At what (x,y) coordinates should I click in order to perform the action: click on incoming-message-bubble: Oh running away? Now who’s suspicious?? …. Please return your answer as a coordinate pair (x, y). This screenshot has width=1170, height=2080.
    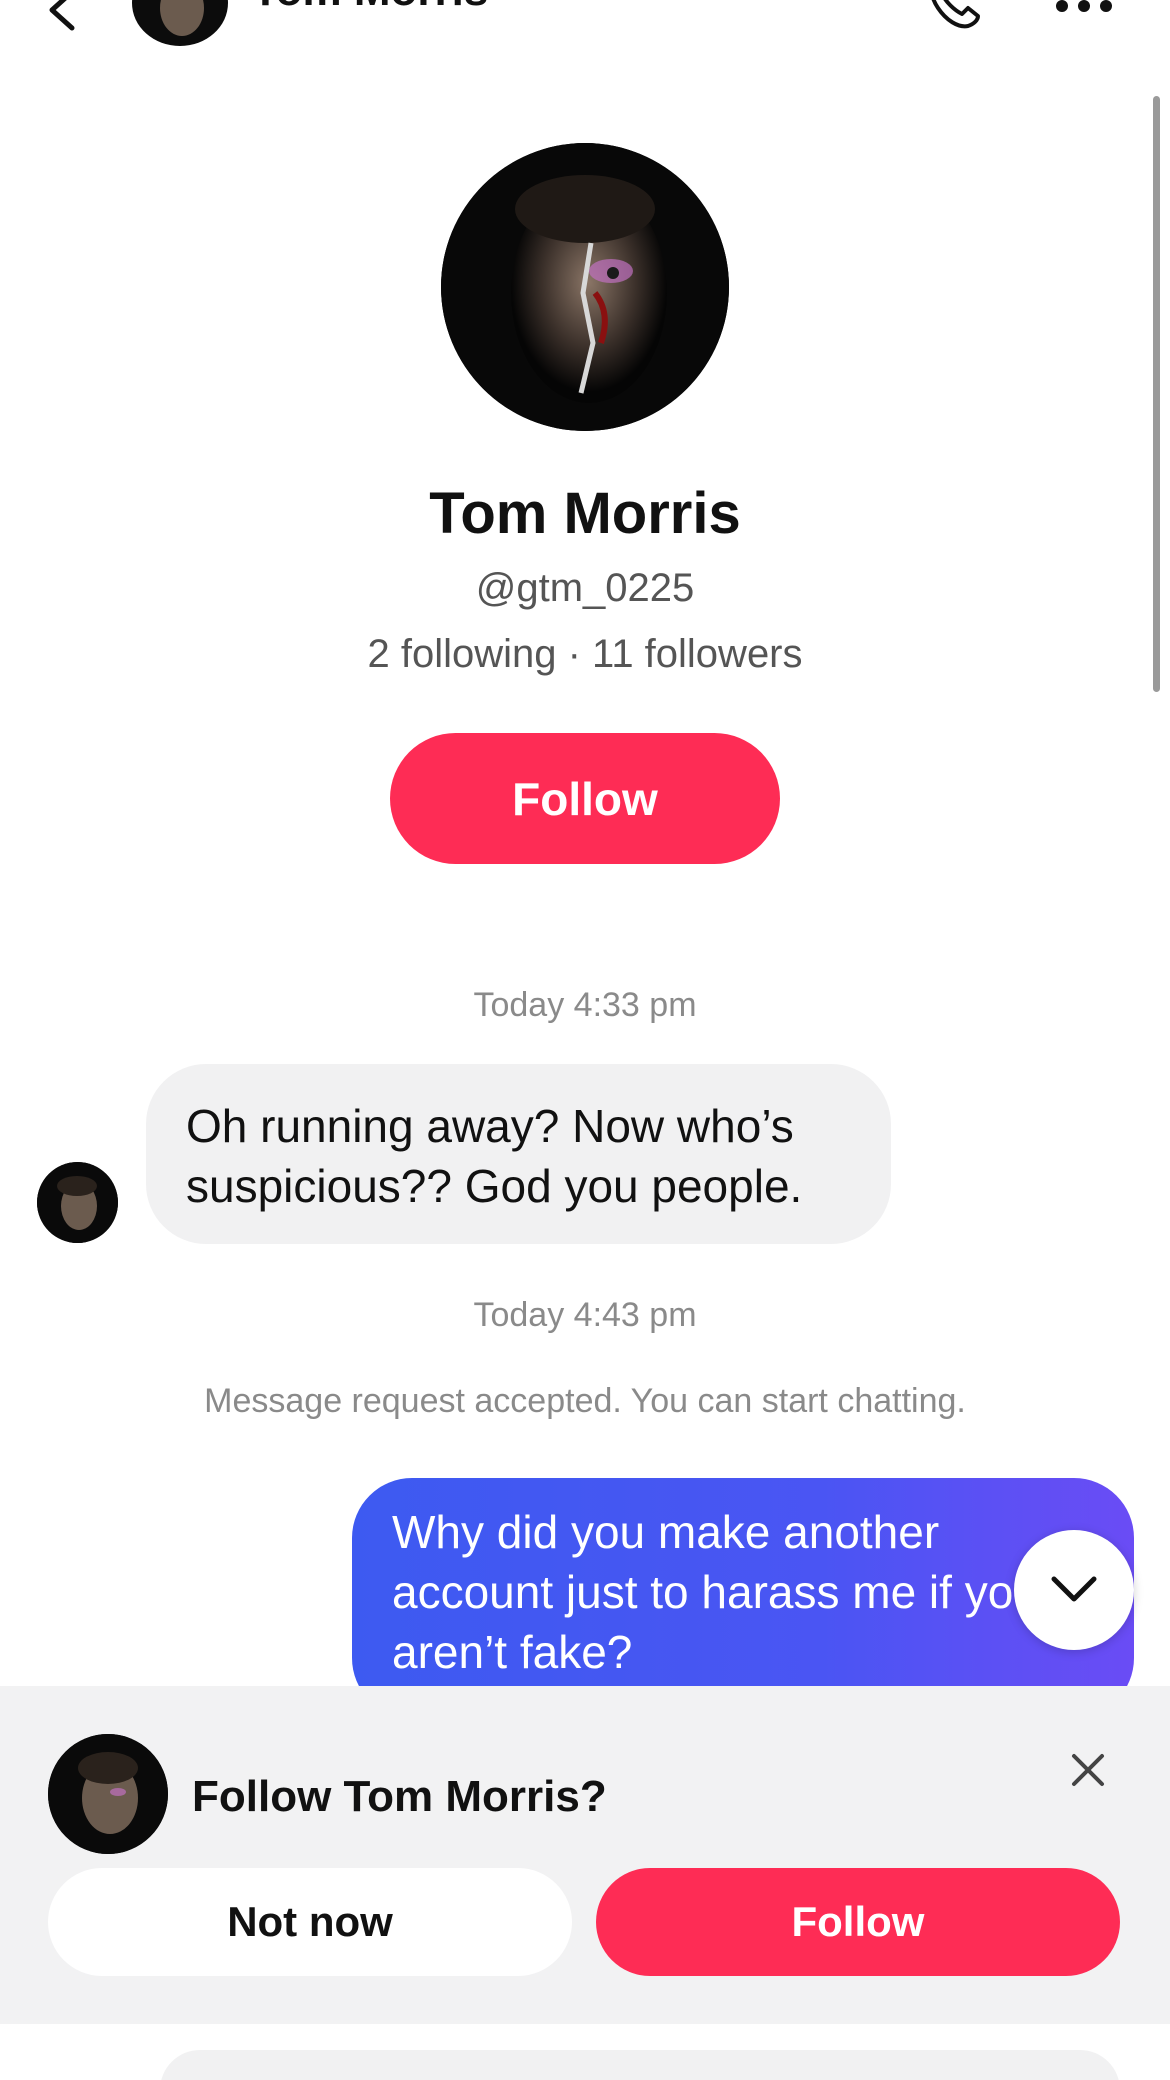
    Looking at the image, I should click on (518, 1154).